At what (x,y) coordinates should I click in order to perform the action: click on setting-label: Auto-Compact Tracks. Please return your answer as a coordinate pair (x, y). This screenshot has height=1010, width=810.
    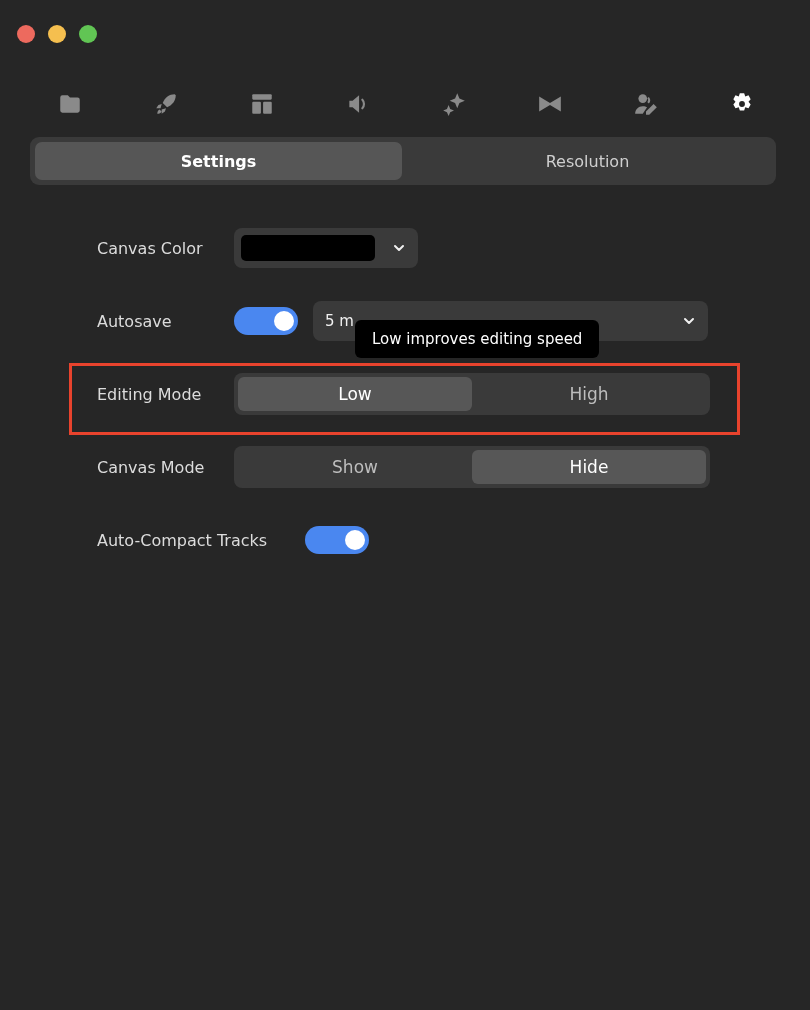
    Looking at the image, I should click on (183, 540).